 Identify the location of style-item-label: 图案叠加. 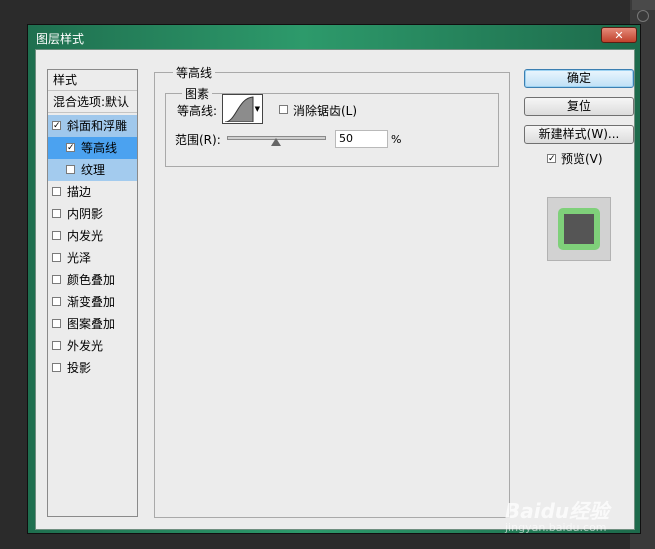
(91, 324).